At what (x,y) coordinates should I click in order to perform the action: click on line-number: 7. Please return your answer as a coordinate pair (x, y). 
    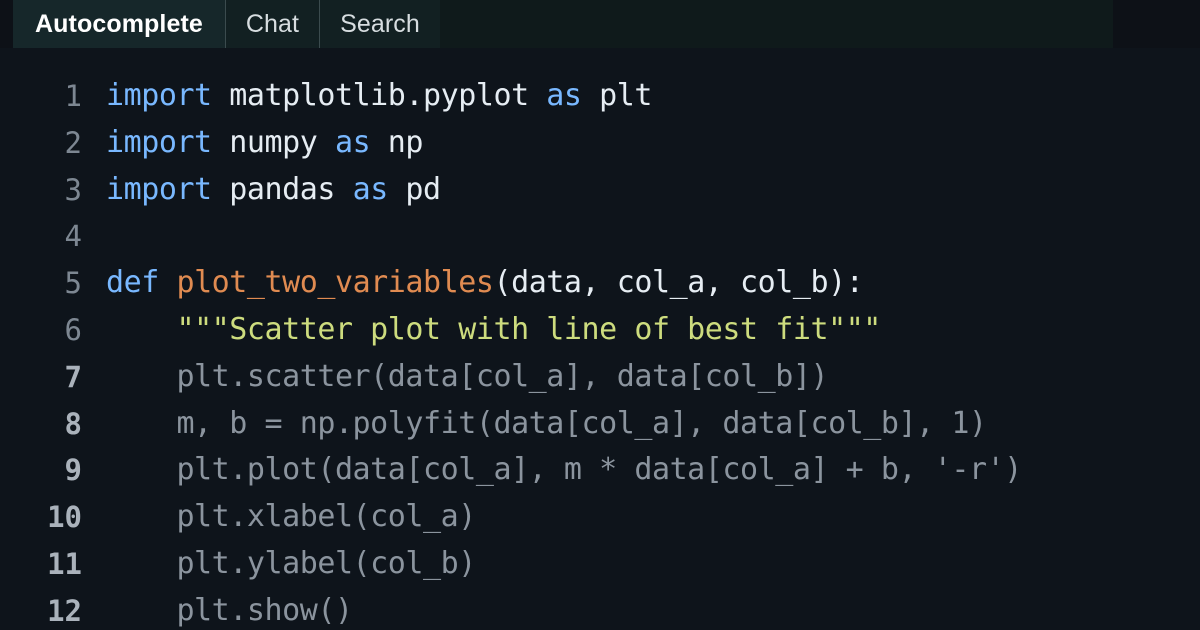
    Looking at the image, I should click on (73, 376).